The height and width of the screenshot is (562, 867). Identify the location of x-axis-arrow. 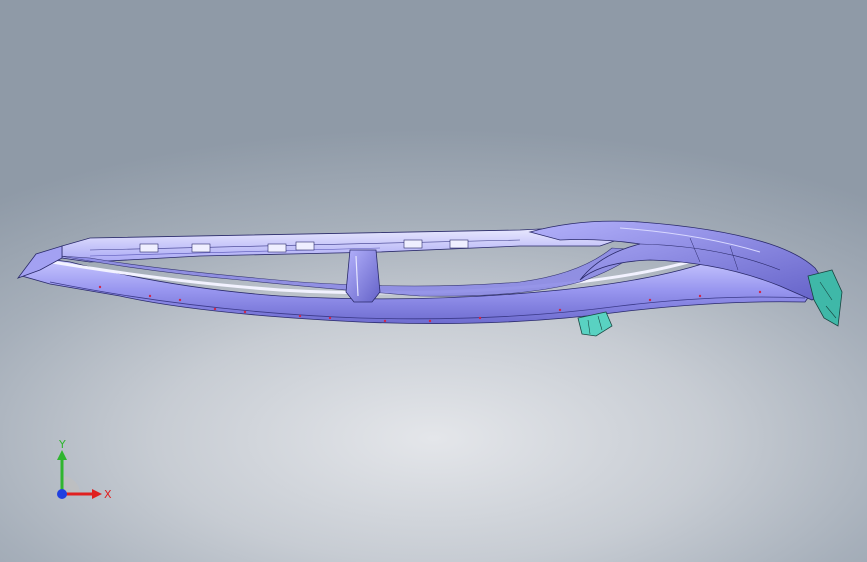
(97, 494).